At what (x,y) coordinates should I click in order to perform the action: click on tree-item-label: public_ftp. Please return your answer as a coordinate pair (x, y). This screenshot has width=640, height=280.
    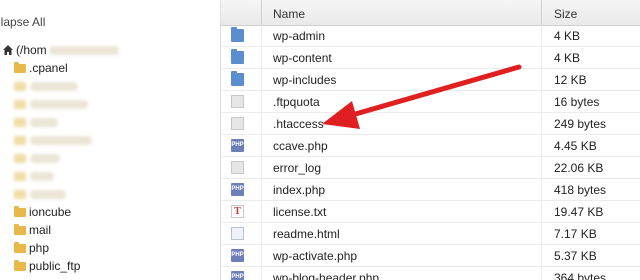
    Looking at the image, I should click on (55, 266).